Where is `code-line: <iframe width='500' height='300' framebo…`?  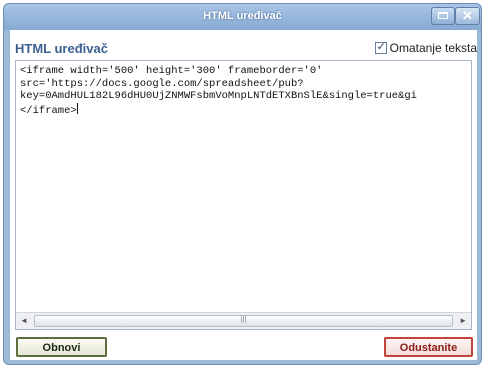
code-line: <iframe width='500' height='300' framebo… is located at coordinates (171, 71).